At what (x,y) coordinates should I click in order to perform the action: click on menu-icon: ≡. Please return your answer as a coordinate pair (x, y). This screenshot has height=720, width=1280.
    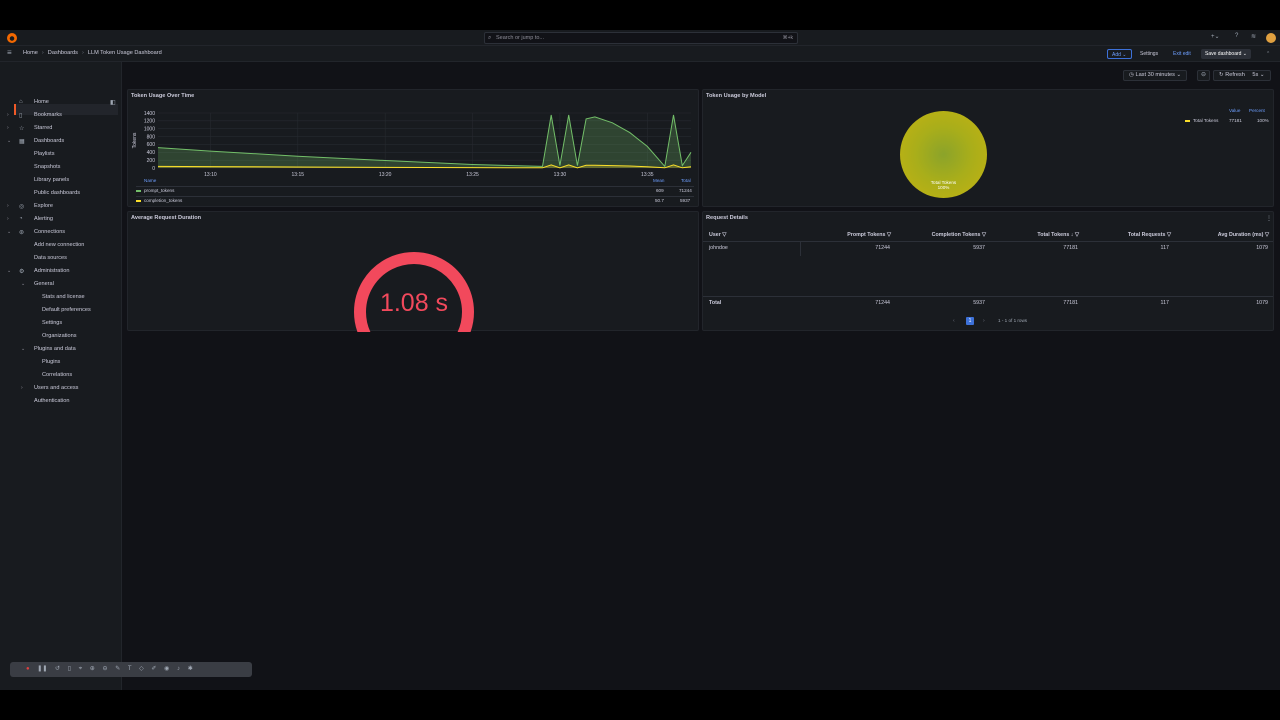
    Looking at the image, I should click on (9, 53).